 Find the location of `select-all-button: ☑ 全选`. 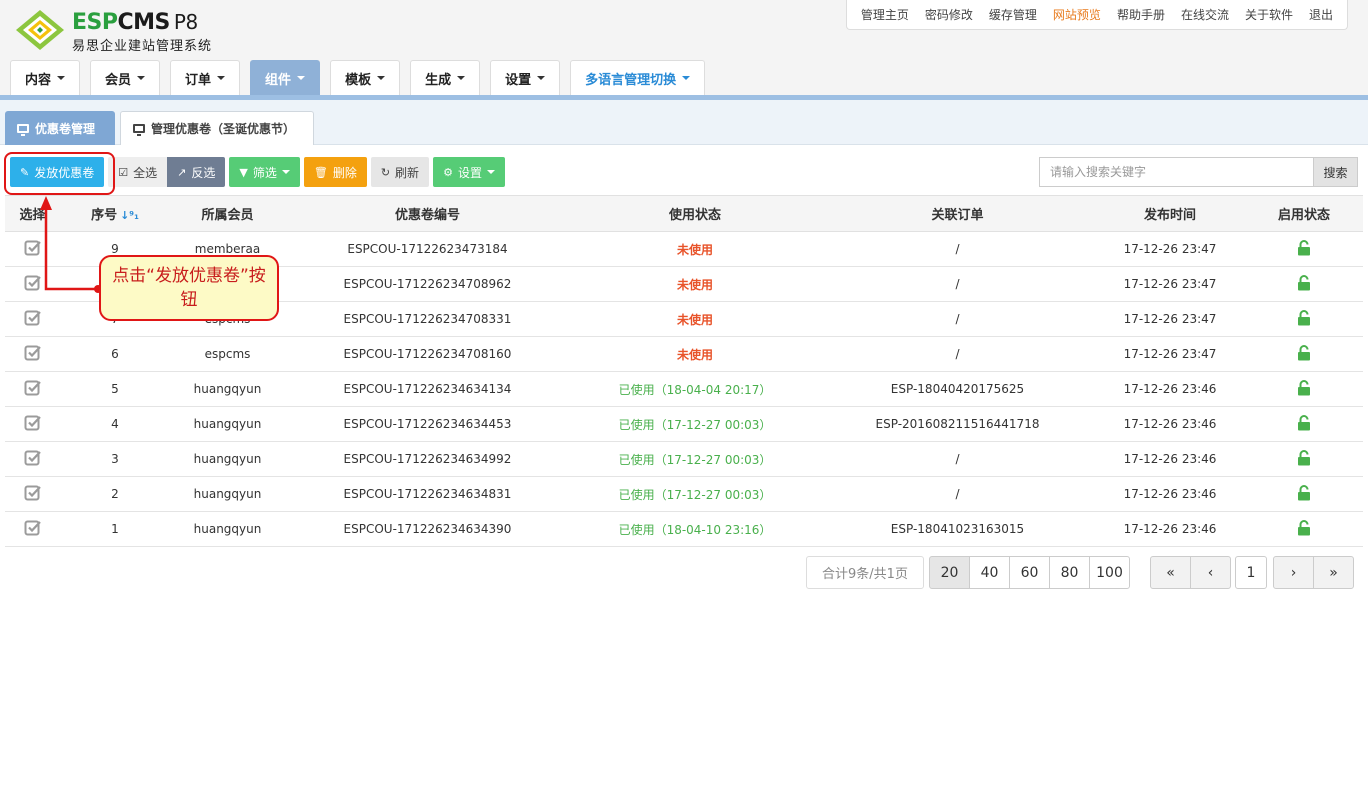

select-all-button: ☑ 全选 is located at coordinates (138, 172).